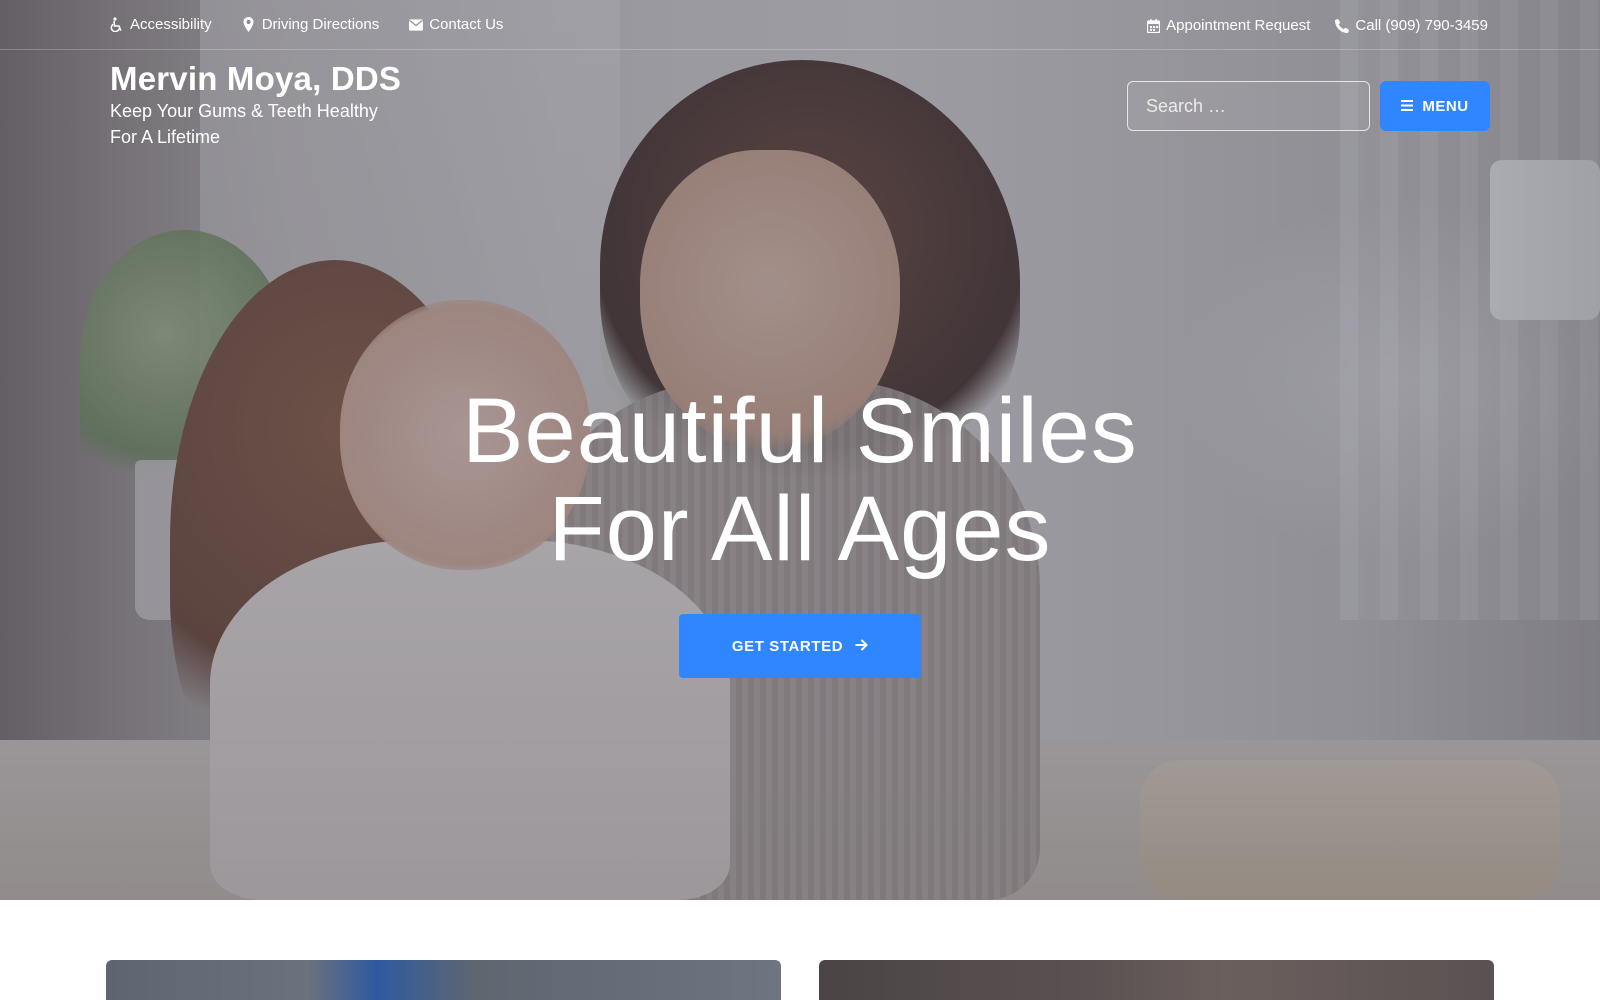  I want to click on arrow-right-icon, so click(862, 646).